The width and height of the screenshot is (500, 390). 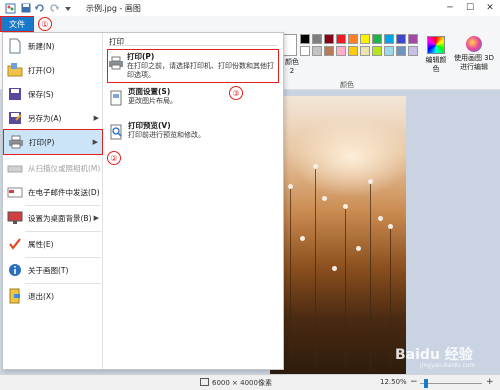 I want to click on close-button: ✕, so click(x=490, y=8).